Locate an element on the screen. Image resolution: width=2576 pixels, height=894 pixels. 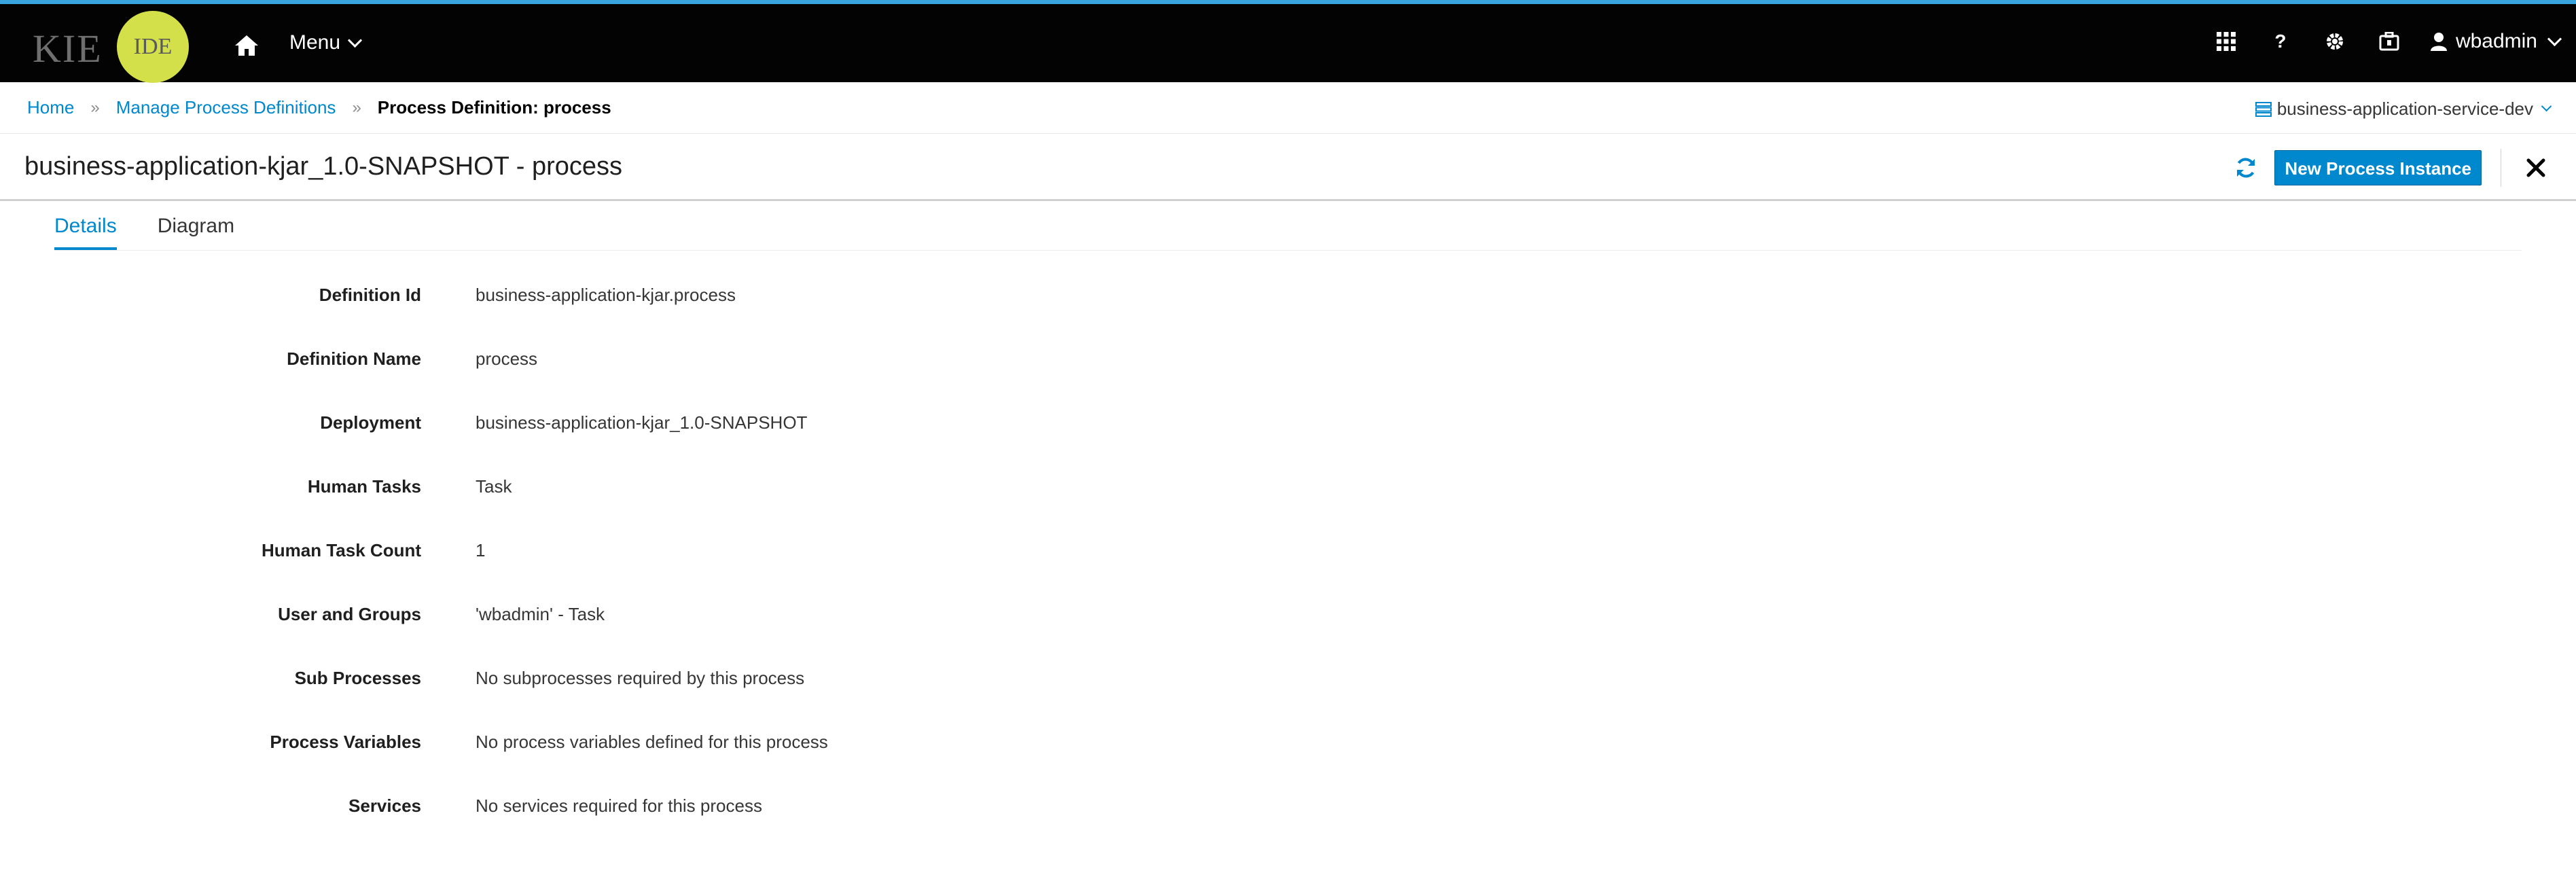
detail-row: Human Task Count 1 is located at coordinates (1288, 550).